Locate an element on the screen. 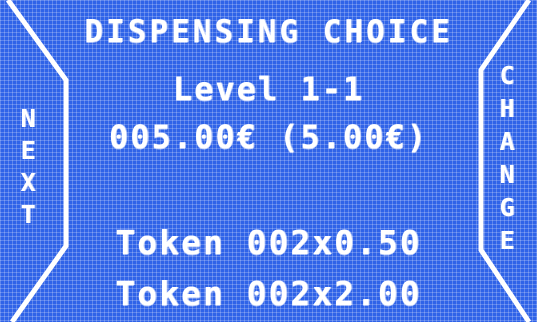 The width and height of the screenshot is (537, 322). token-line-2: Token 002x2.00 is located at coordinates (268, 293).